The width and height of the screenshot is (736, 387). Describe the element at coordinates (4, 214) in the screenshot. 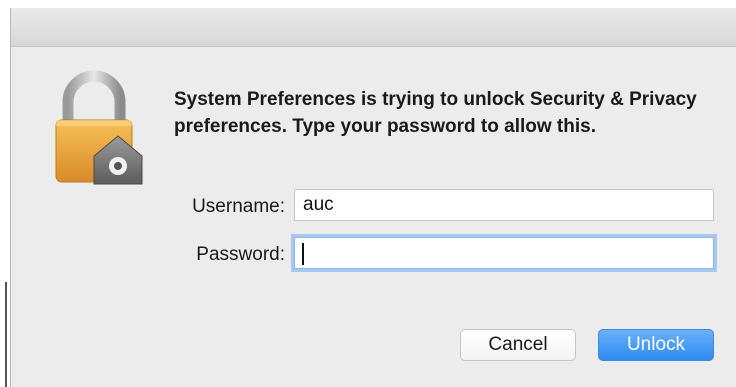

I see `background-edge-glyph` at that location.